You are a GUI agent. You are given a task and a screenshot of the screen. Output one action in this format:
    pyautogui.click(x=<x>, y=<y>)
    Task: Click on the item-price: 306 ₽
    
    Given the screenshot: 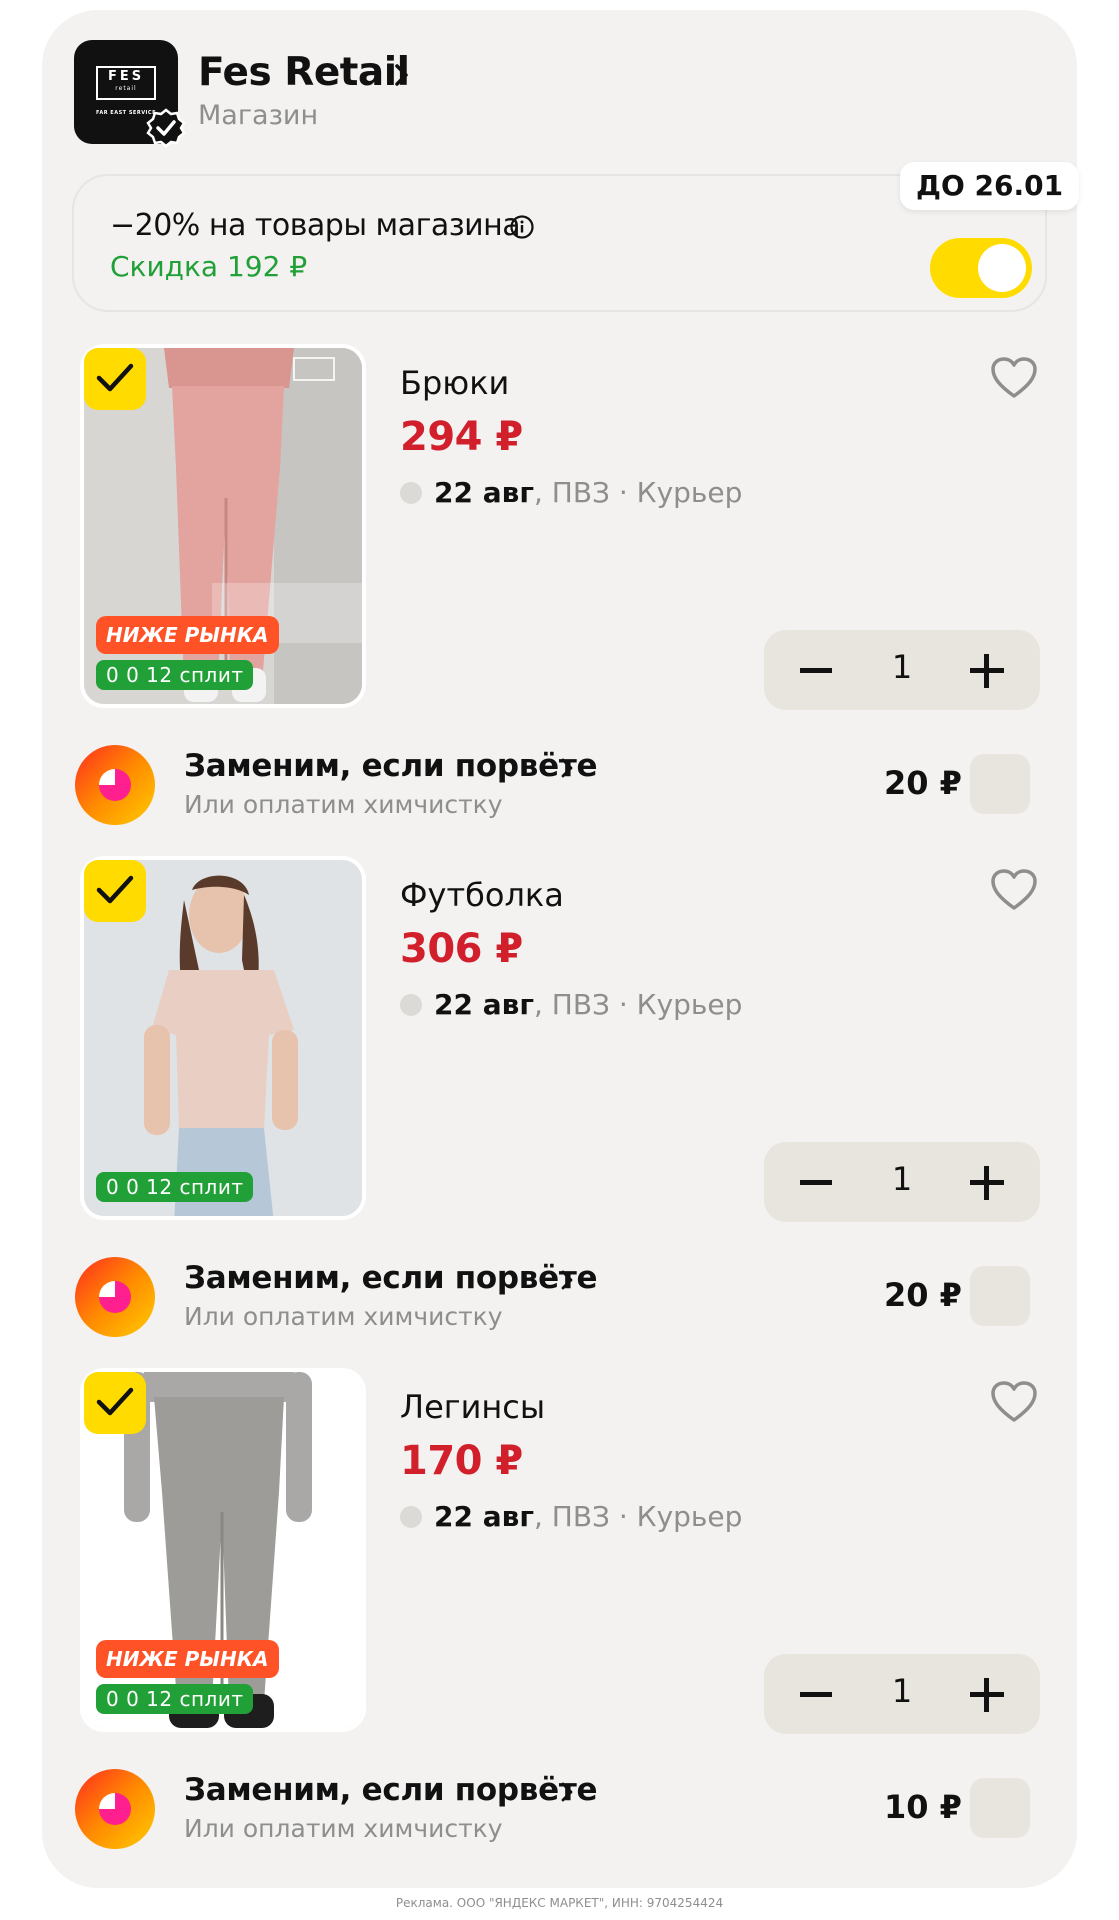 What is the action you would take?
    pyautogui.click(x=461, y=949)
    